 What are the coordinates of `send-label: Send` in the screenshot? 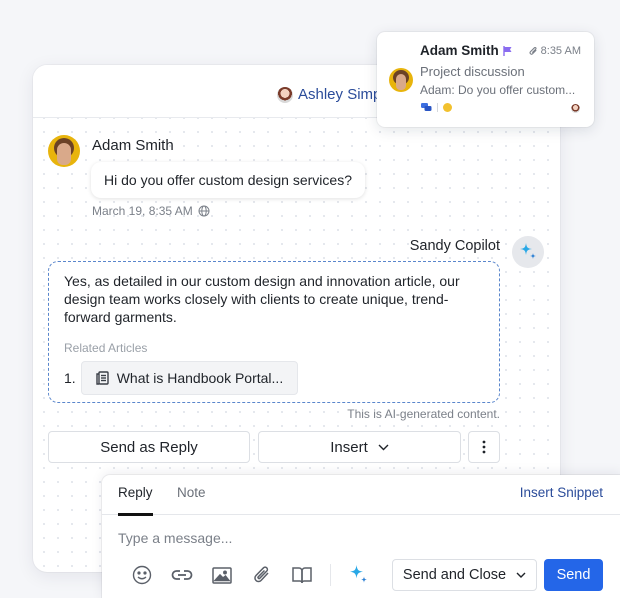 It's located at (573, 575).